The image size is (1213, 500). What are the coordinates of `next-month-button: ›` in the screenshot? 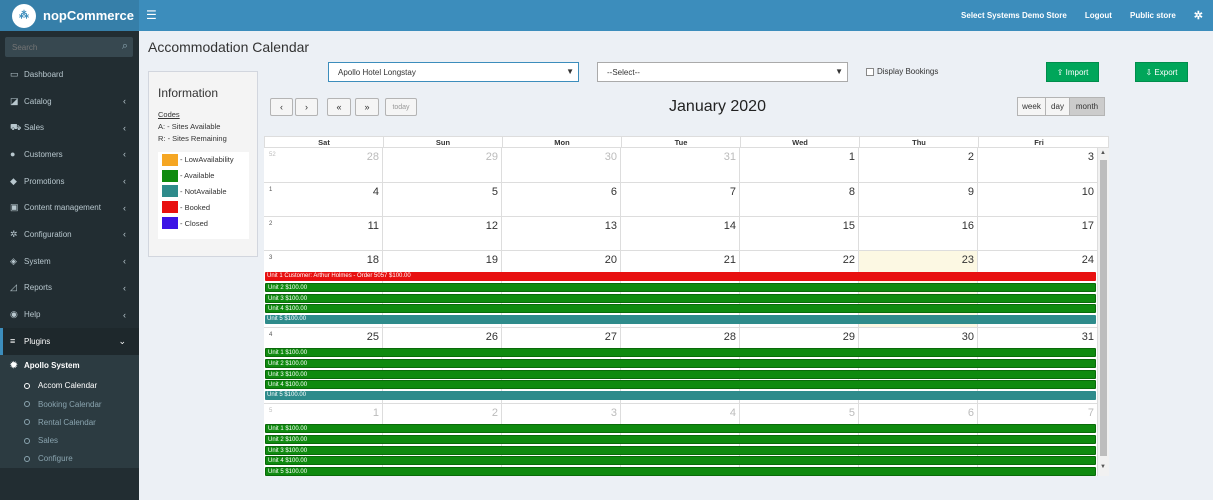 It's located at (306, 107).